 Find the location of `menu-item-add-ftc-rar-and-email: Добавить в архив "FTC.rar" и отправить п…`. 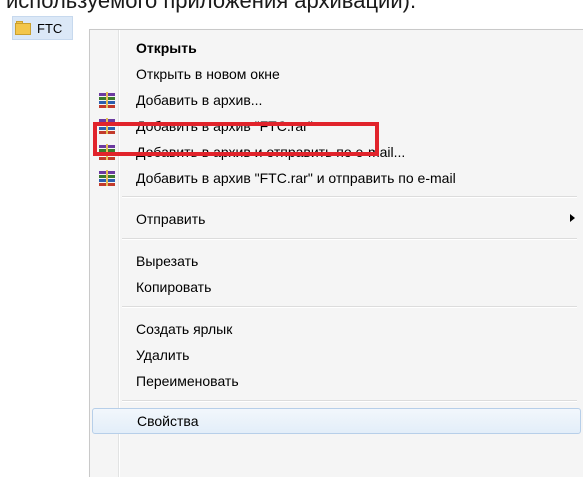

menu-item-add-ftc-rar-and-email: Добавить в архив "FTC.rar" и отправить п… is located at coordinates (334, 177).